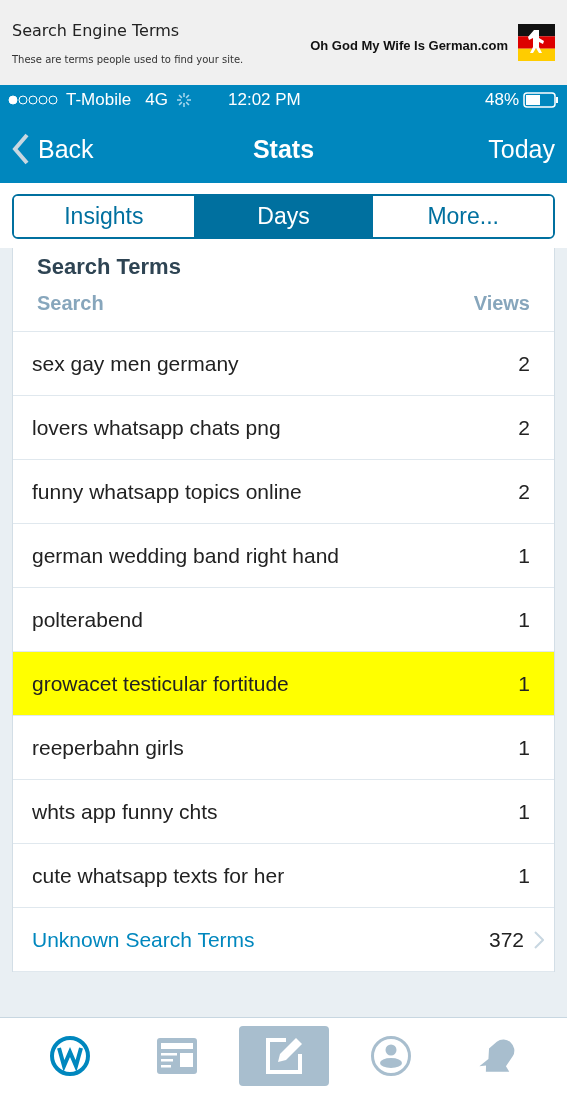 Image resolution: width=567 pixels, height=1094 pixels. I want to click on battery-icon, so click(541, 100).